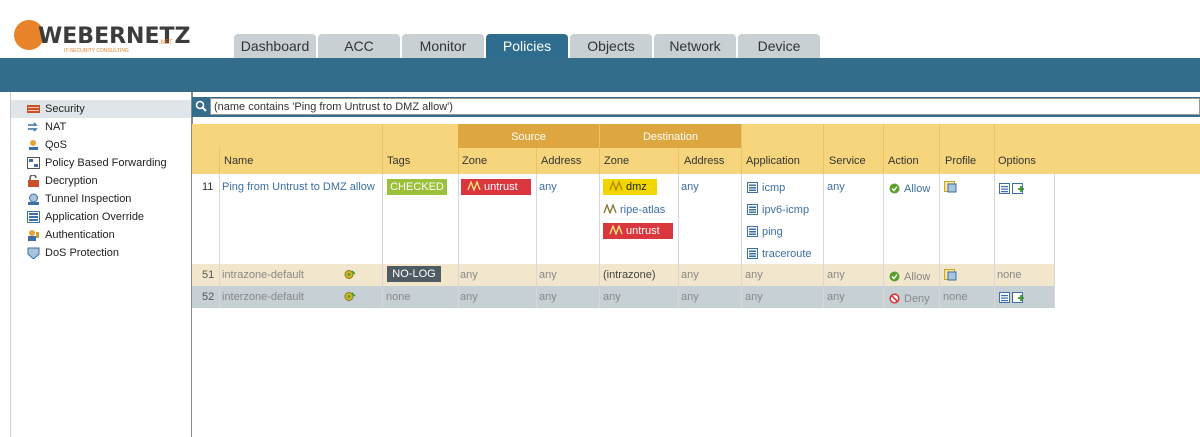 The height and width of the screenshot is (437, 1200). What do you see at coordinates (443, 46) in the screenshot?
I see `tab-monitor: Monitor` at bounding box center [443, 46].